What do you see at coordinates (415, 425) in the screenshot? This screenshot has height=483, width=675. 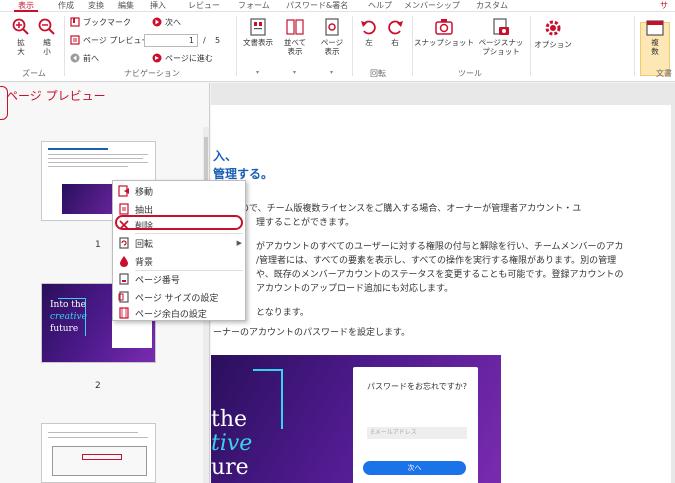 I see `login-card: パスワードをお忘れですか? Eメールアドレス 次へ` at bounding box center [415, 425].